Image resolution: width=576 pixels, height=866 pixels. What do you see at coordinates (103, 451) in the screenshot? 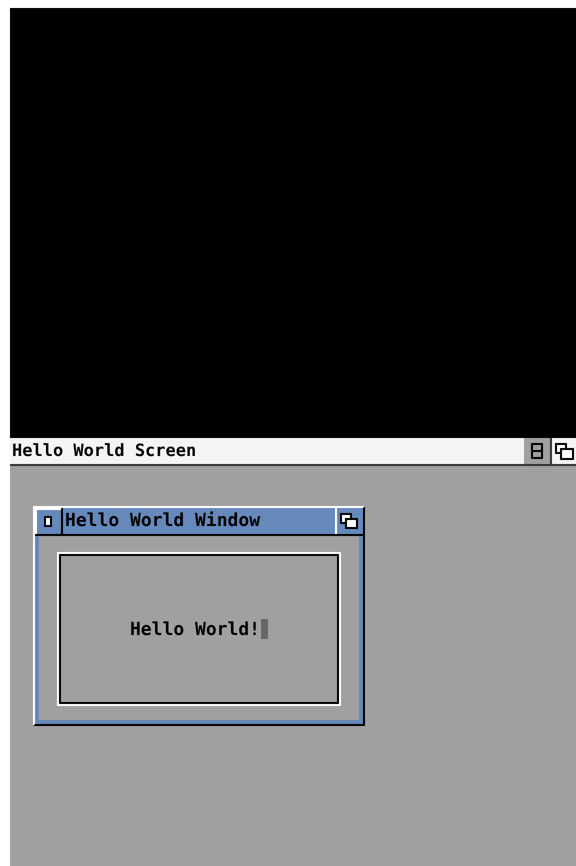
I see `screen-title: Hello World Screen` at bounding box center [103, 451].